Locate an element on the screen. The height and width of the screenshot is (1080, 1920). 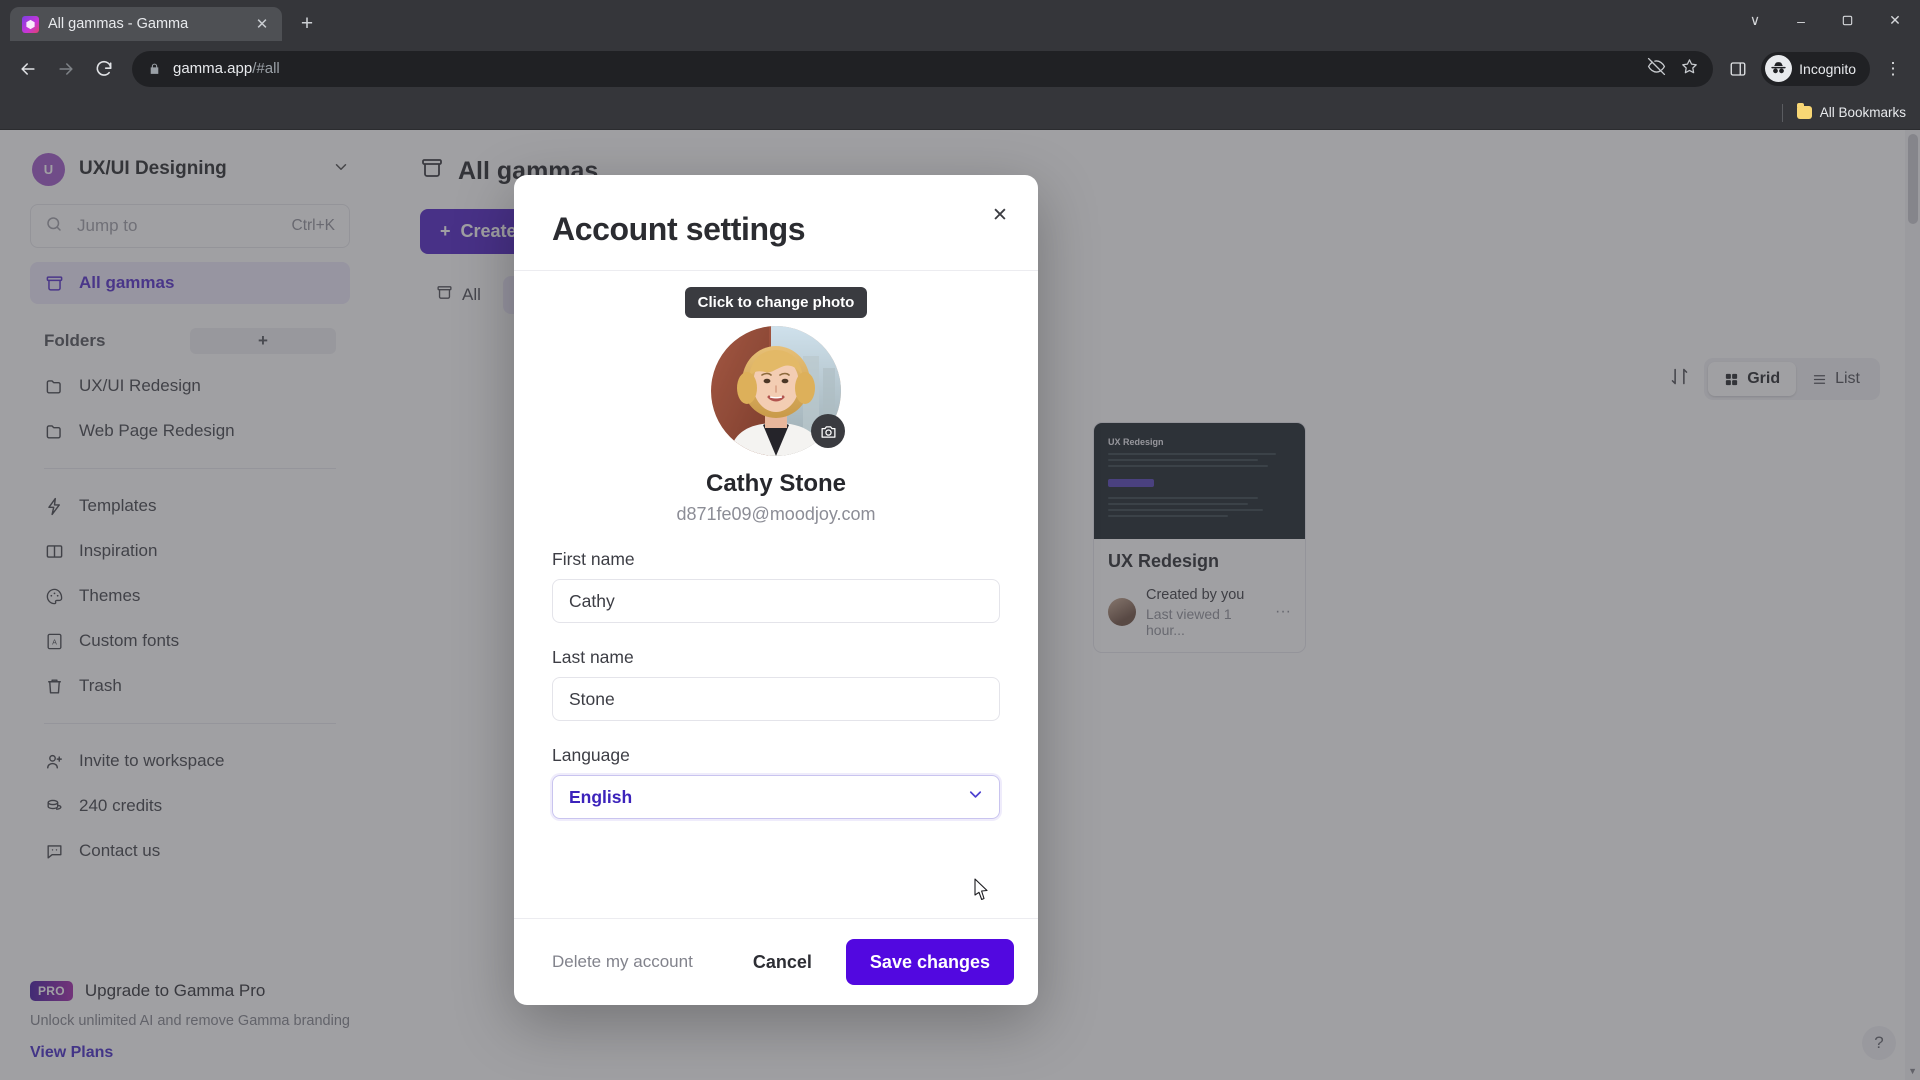
first-name-label: First name is located at coordinates (593, 559).